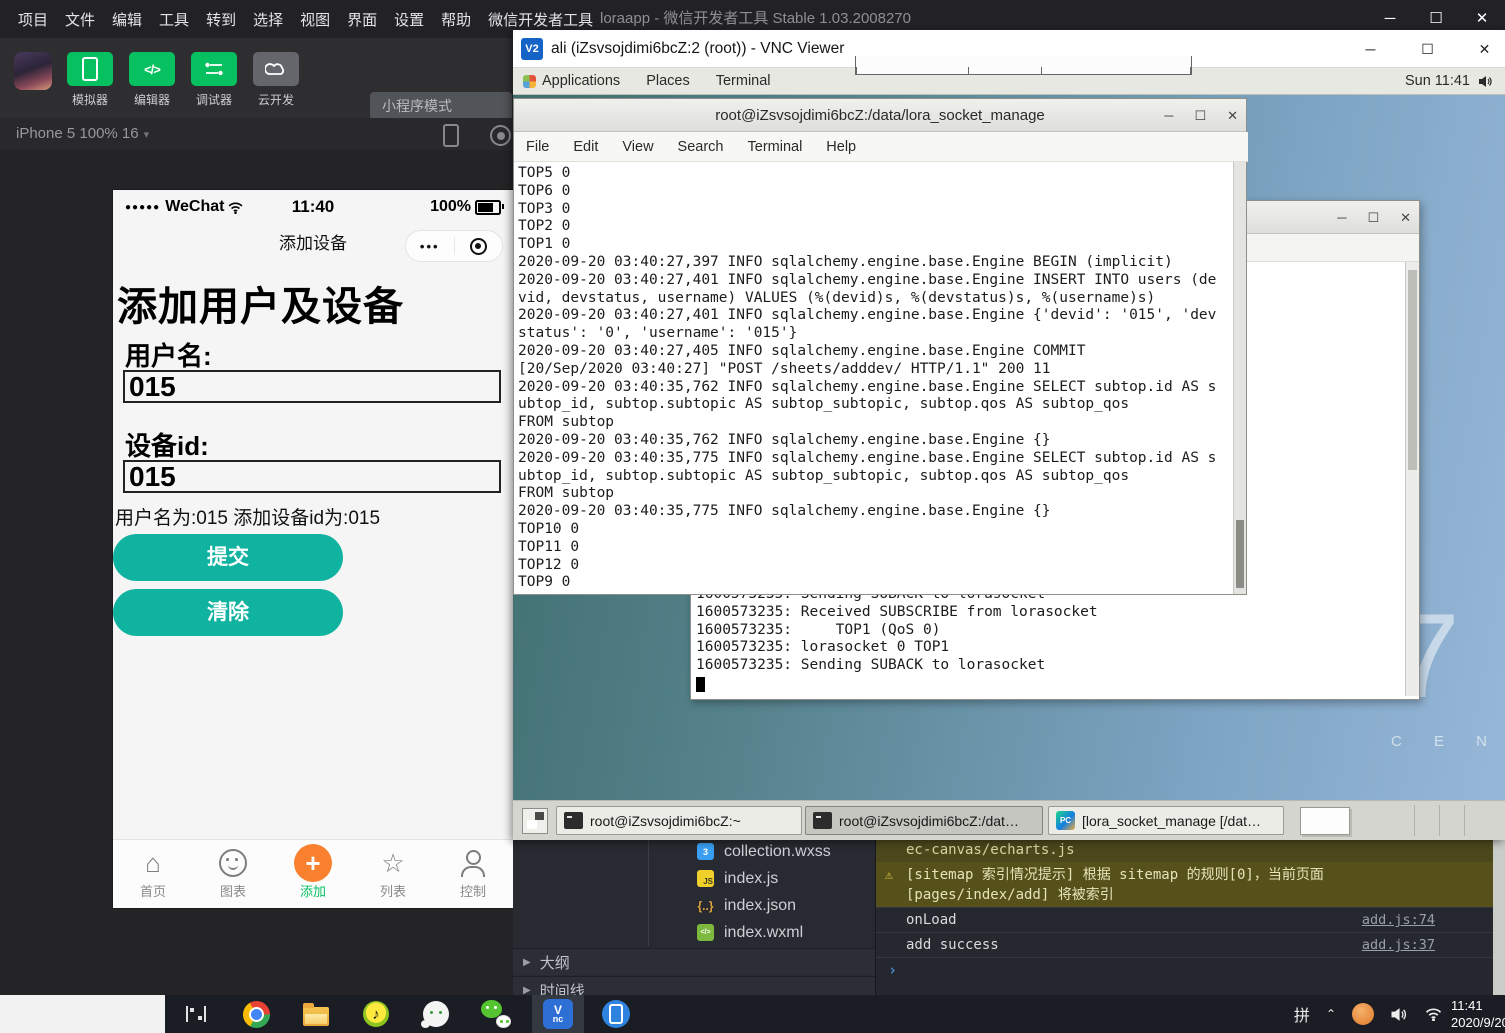 This screenshot has width=1505, height=1033. What do you see at coordinates (313, 874) in the screenshot?
I see `tab-add: + 添加` at bounding box center [313, 874].